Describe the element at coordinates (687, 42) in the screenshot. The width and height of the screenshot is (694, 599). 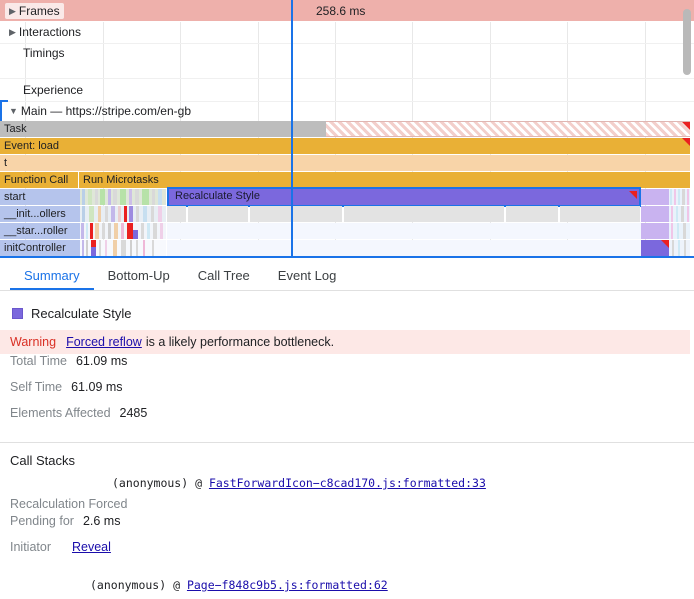
I see `timeline-scrollbar` at that location.